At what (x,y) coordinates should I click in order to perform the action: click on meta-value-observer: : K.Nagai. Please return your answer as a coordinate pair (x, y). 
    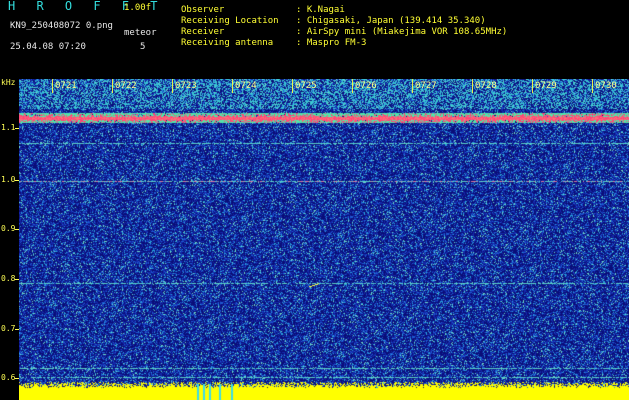
    Looking at the image, I should click on (320, 10).